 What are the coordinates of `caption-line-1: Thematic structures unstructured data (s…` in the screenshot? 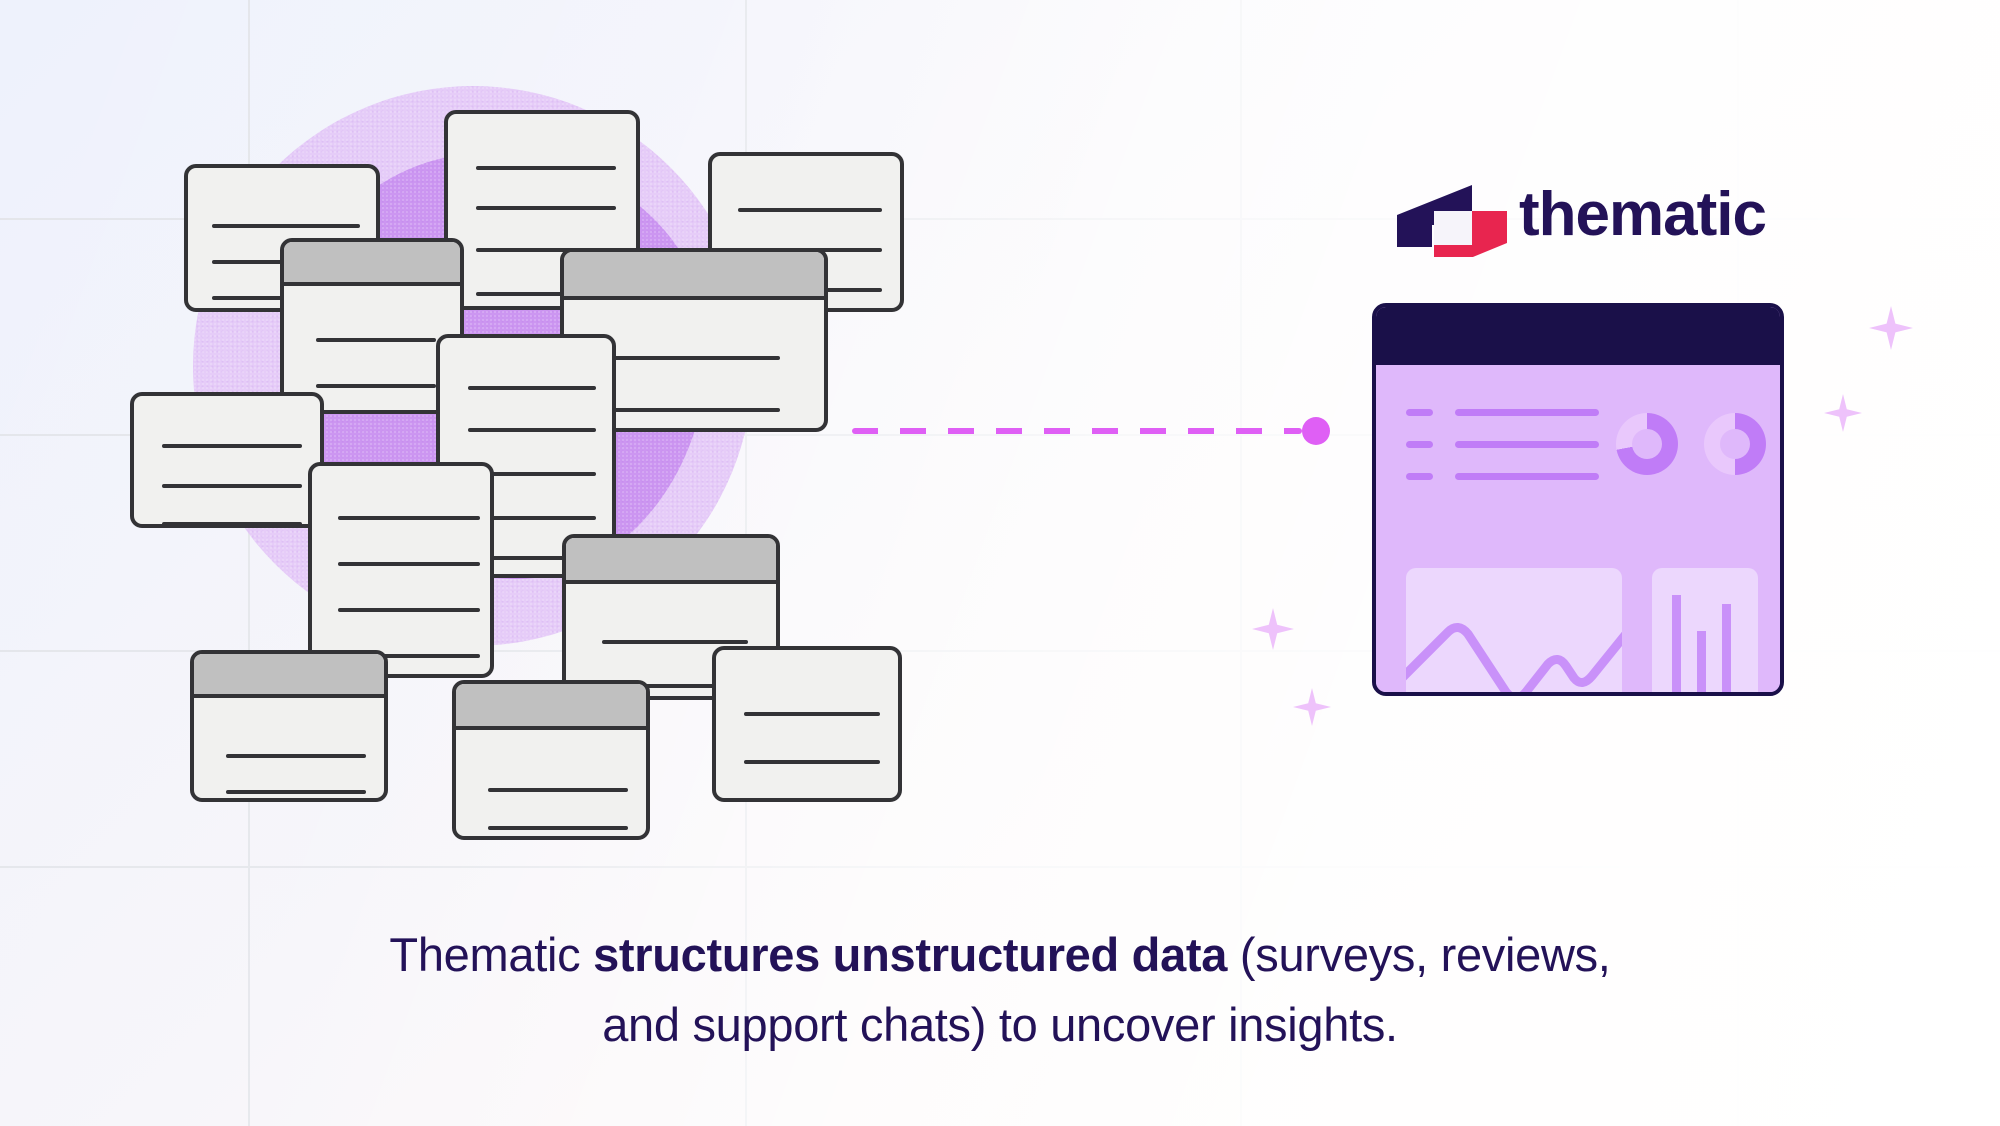 It's located at (1000, 955).